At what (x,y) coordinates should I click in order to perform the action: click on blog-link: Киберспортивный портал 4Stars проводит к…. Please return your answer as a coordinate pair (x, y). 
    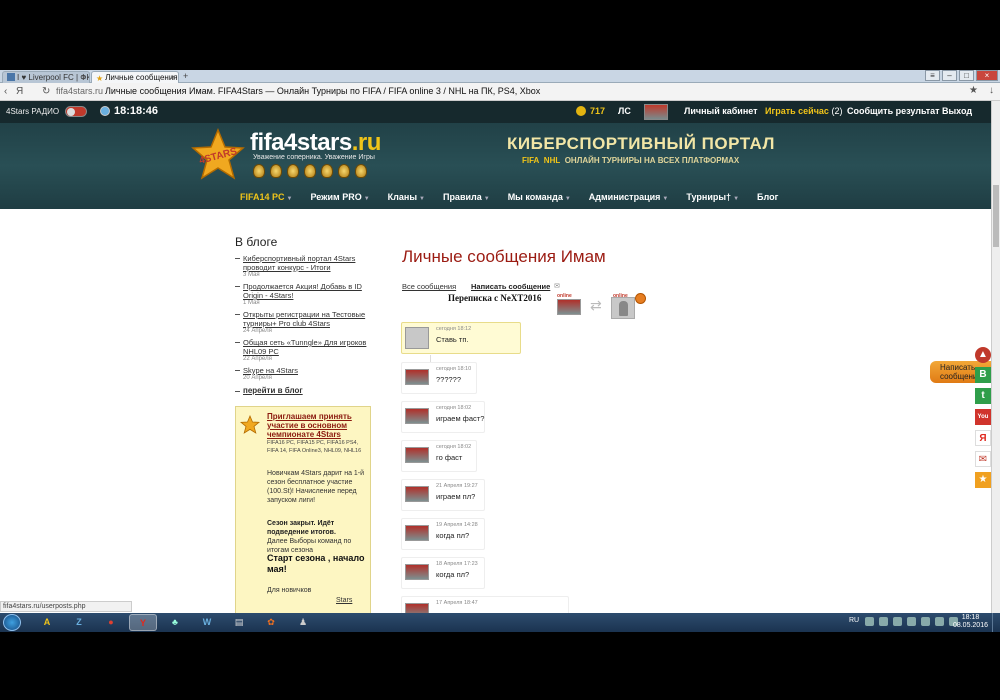
    Looking at the image, I should click on (302, 263).